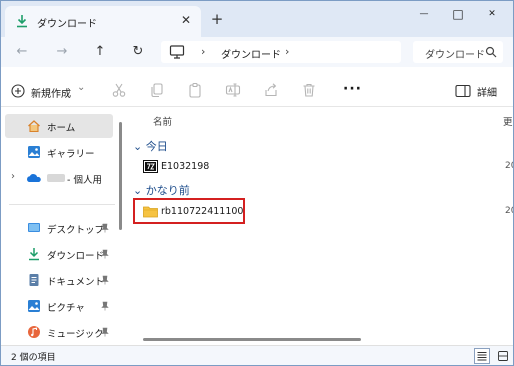  I want to click on command-bar: 新規作成 ⌄ ··· 詳細, so click(257, 91).